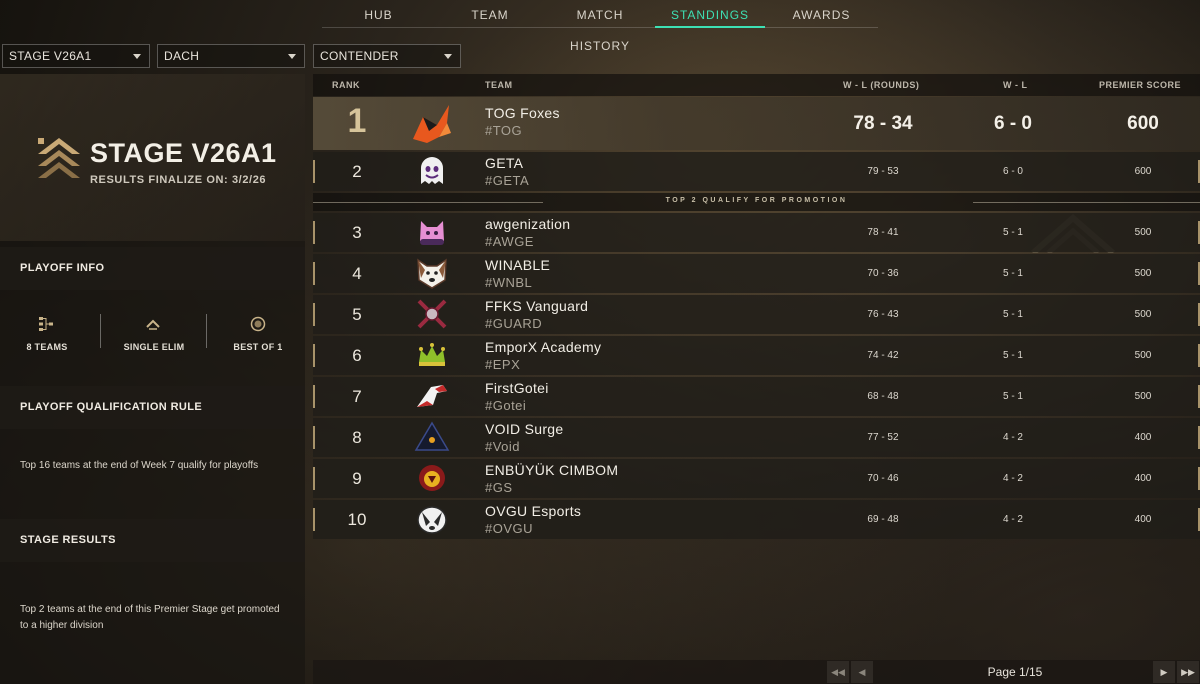  Describe the element at coordinates (432, 124) in the screenshot. I see `fox-logo-icon` at that location.